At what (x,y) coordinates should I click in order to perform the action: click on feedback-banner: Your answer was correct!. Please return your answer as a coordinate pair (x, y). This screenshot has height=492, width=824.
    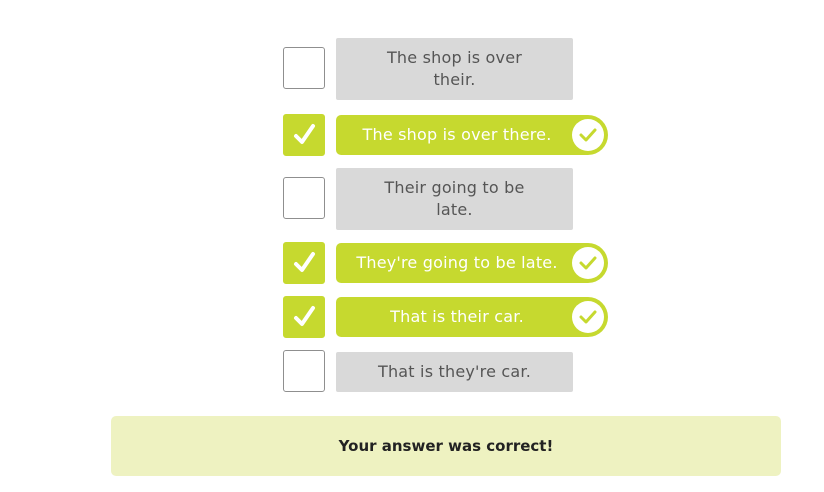
    Looking at the image, I should click on (446, 446).